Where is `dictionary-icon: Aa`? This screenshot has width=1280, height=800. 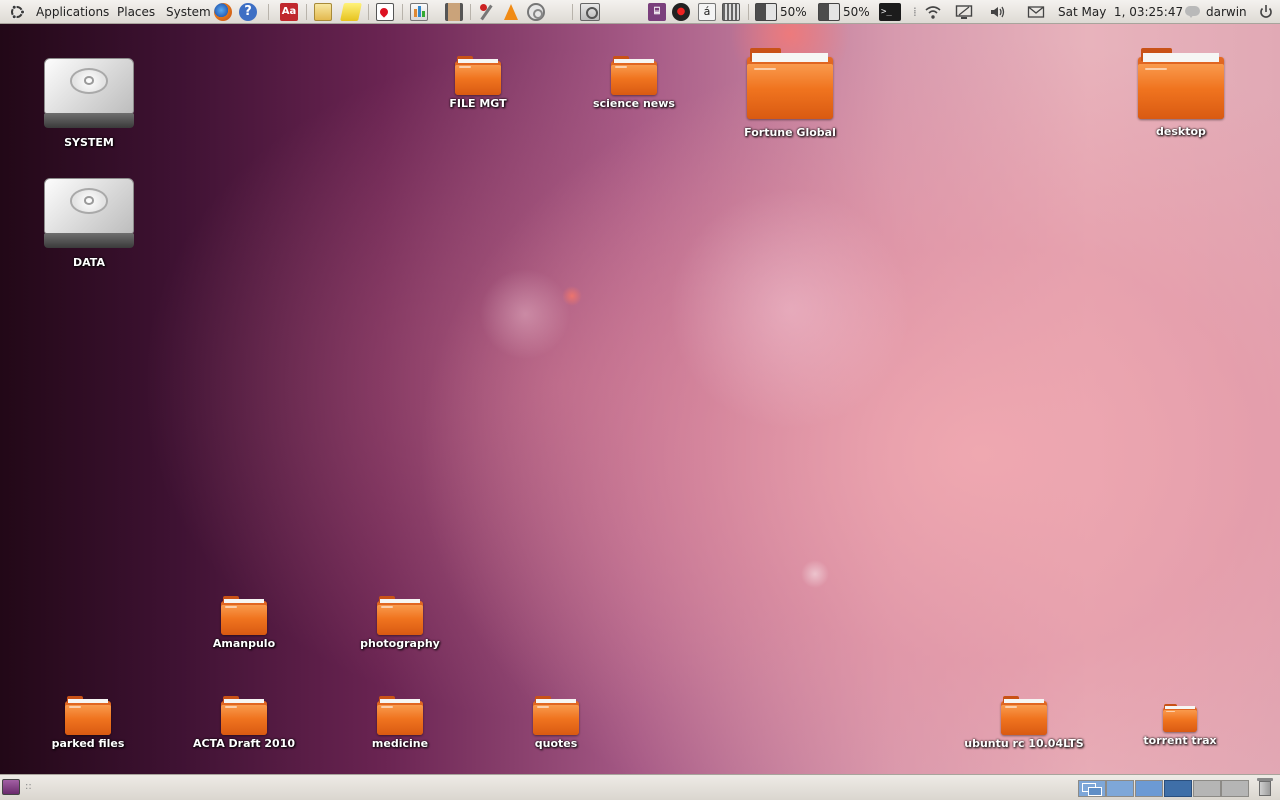
dictionary-icon: Aa is located at coordinates (289, 12).